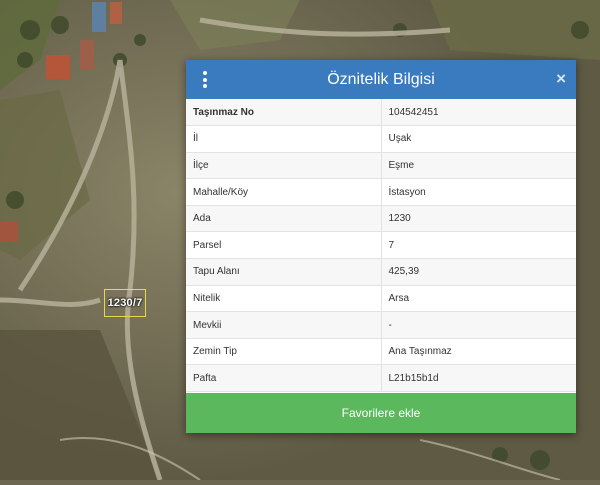  What do you see at coordinates (381, 413) in the screenshot?
I see `add-to-favorites-button: Favorilere ekle` at bounding box center [381, 413].